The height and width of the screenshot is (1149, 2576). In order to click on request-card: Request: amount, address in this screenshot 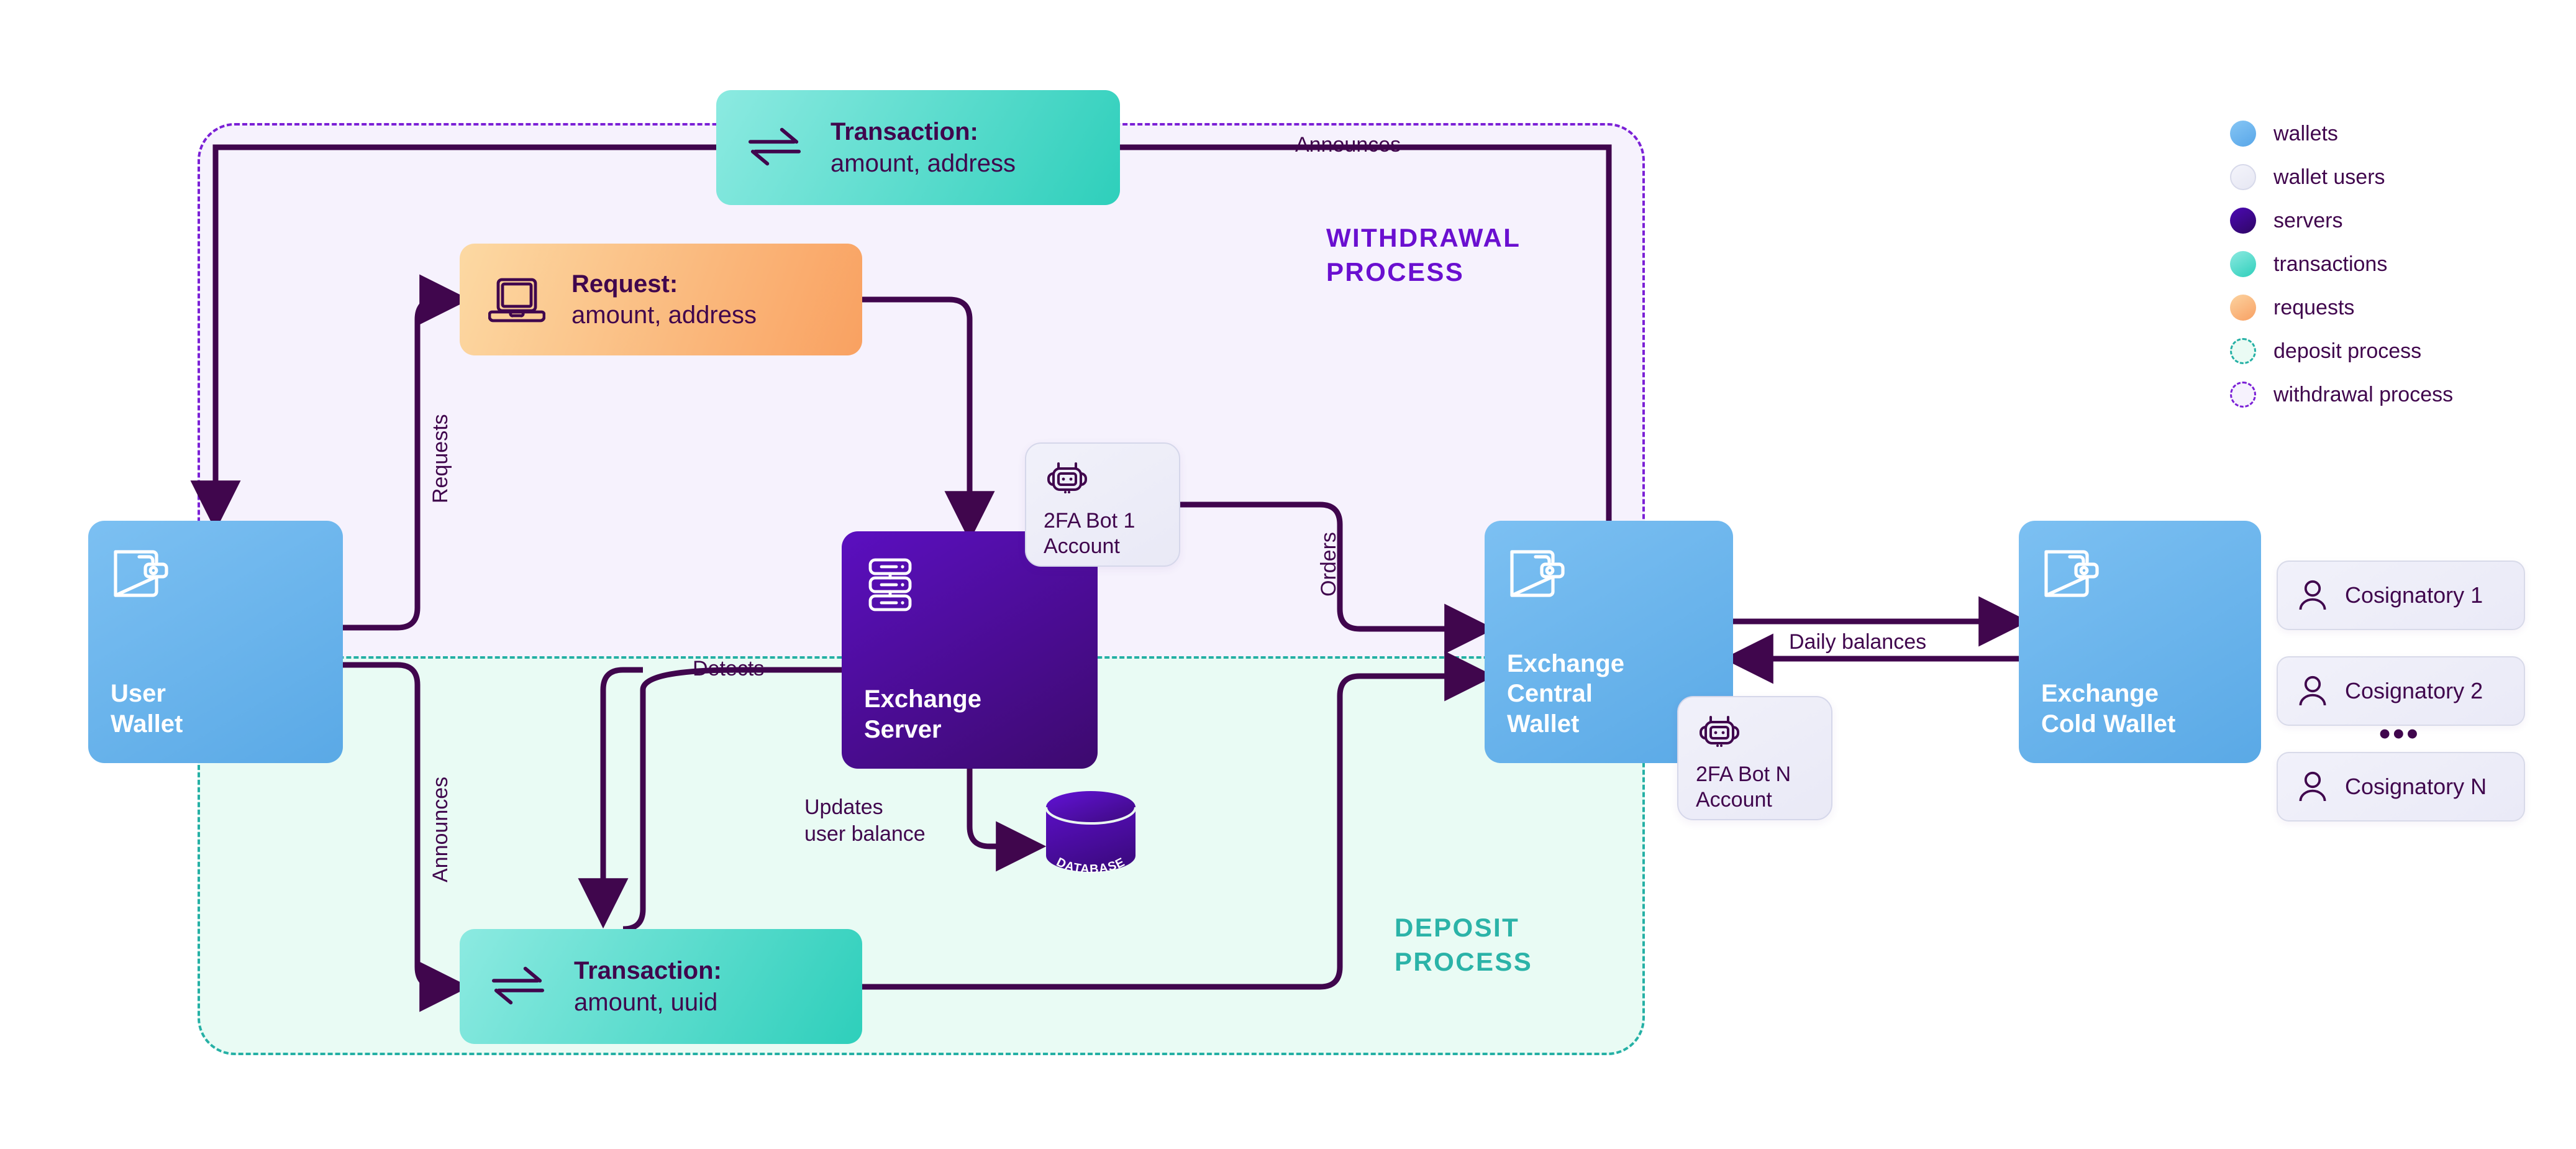, I will do `click(661, 299)`.